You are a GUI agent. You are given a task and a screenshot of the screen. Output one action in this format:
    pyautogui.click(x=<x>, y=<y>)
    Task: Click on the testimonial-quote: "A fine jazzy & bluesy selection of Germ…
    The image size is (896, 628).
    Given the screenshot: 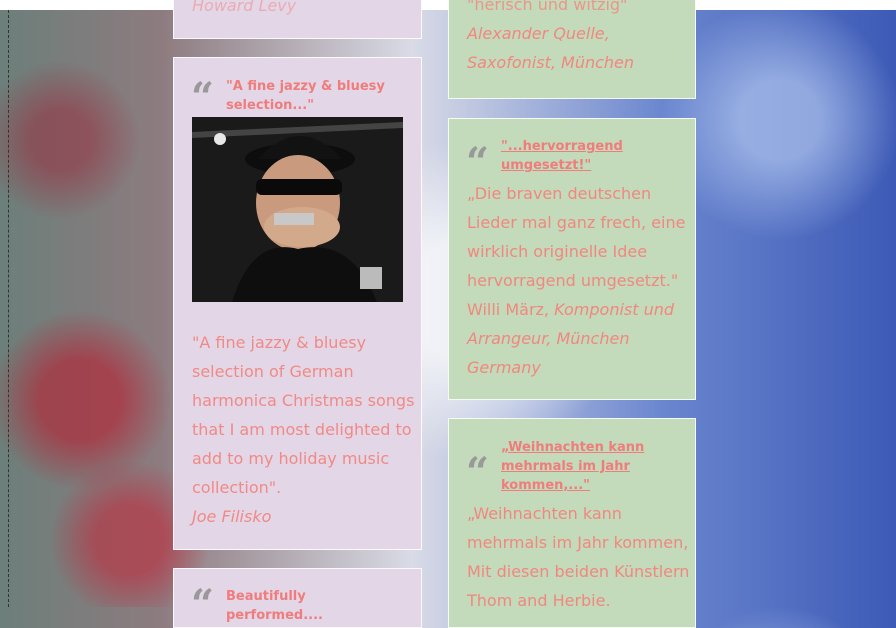 What is the action you would take?
    pyautogui.click(x=307, y=429)
    